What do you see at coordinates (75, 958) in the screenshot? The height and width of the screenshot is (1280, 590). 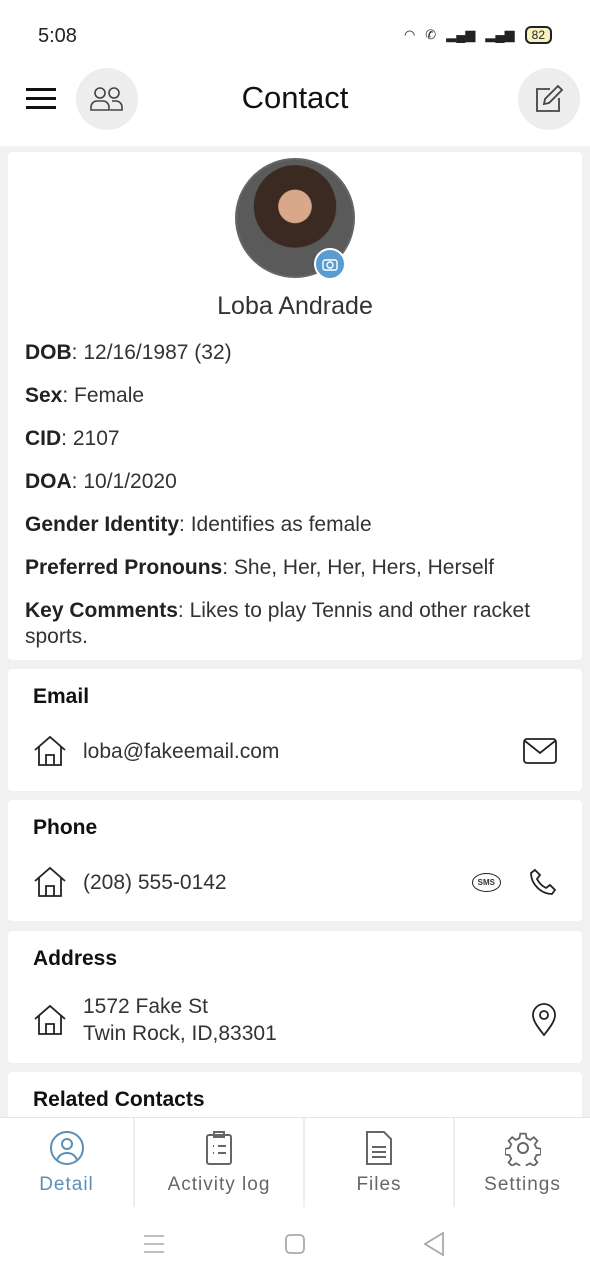 I see `section-title: Address` at bounding box center [75, 958].